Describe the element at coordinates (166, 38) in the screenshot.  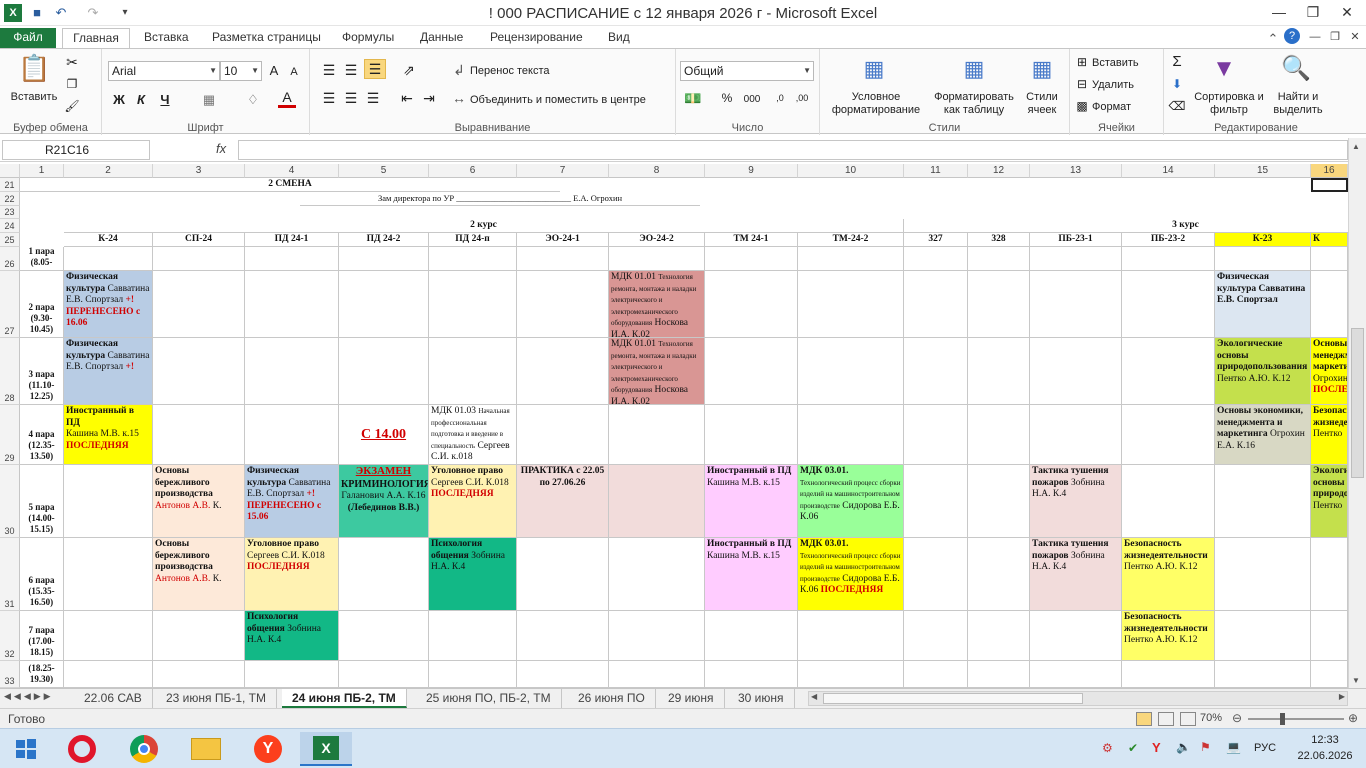
I see `tab-insert: Вставка` at that location.